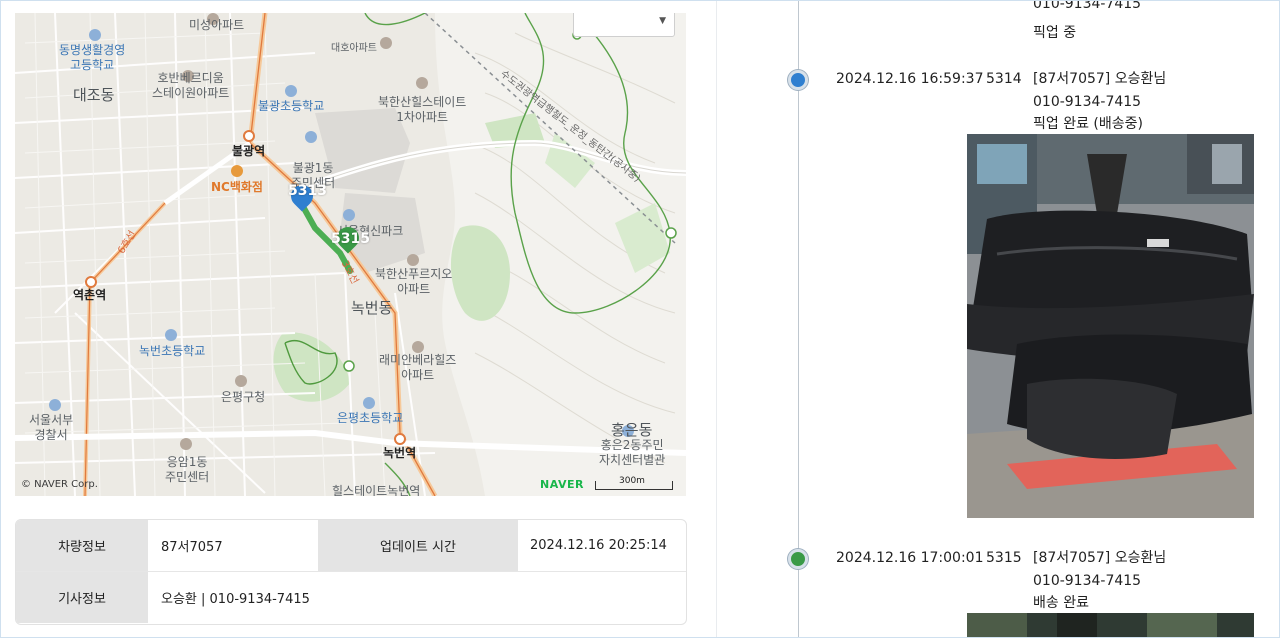 This screenshot has height=638, width=1280. What do you see at coordinates (187, 469) in the screenshot?
I see `map-label: 응암1동 주민센터` at bounding box center [187, 469].